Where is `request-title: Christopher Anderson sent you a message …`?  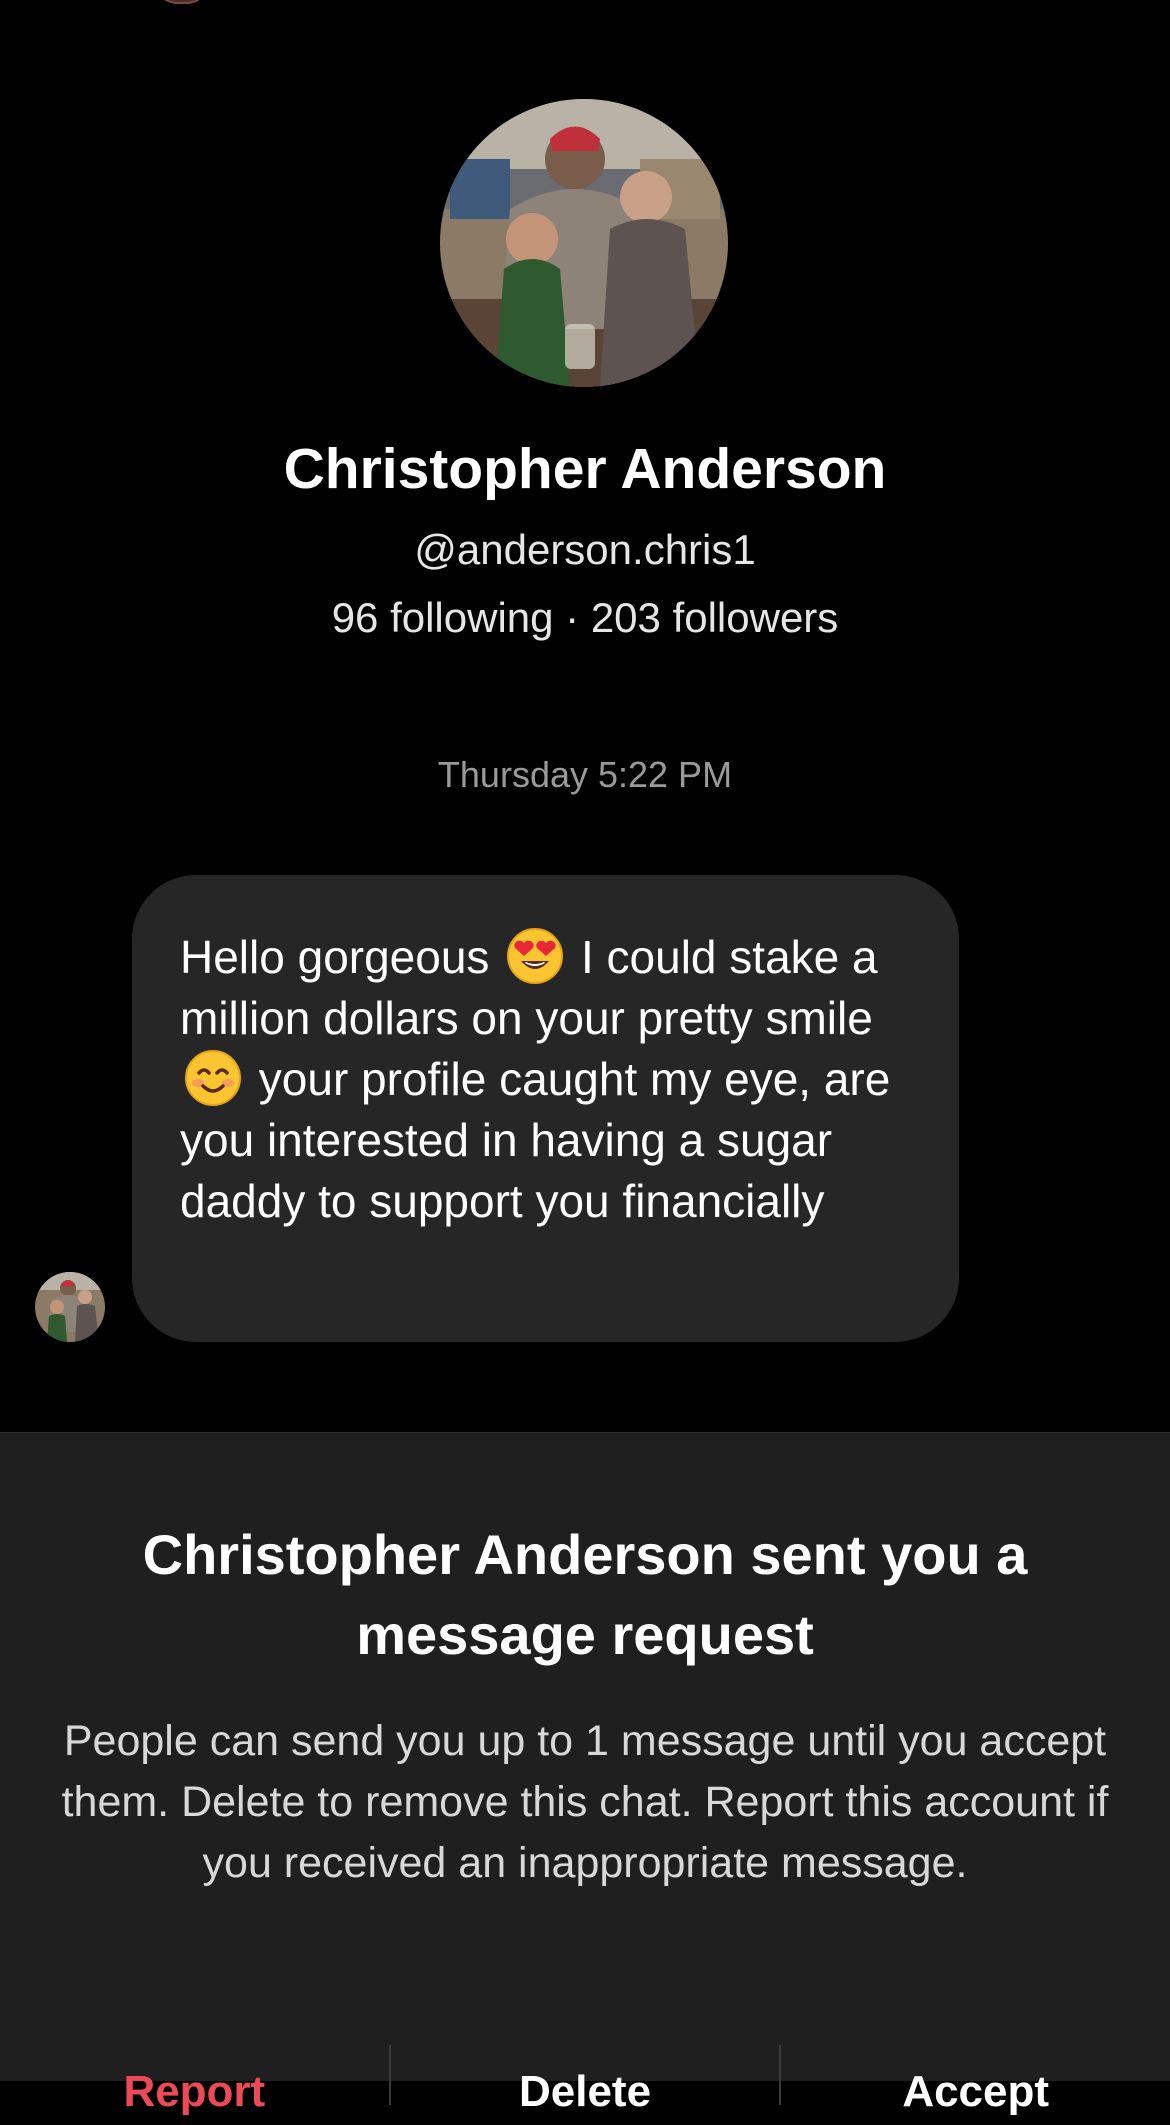 request-title: Christopher Anderson sent you a message … is located at coordinates (585, 1594).